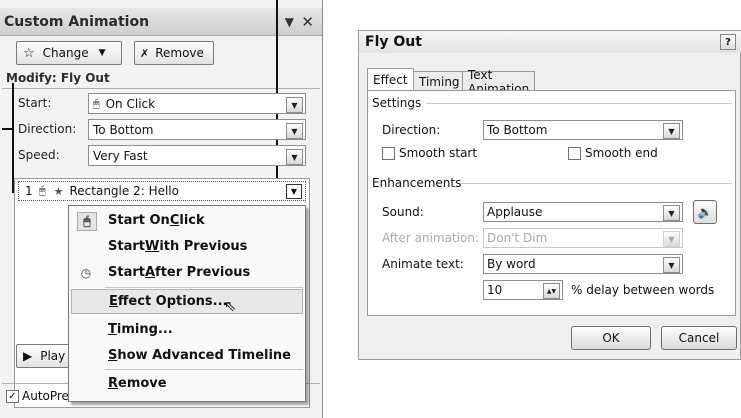 The width and height of the screenshot is (741, 418). What do you see at coordinates (611, 338) in the screenshot?
I see `ok-button: OK` at bounding box center [611, 338].